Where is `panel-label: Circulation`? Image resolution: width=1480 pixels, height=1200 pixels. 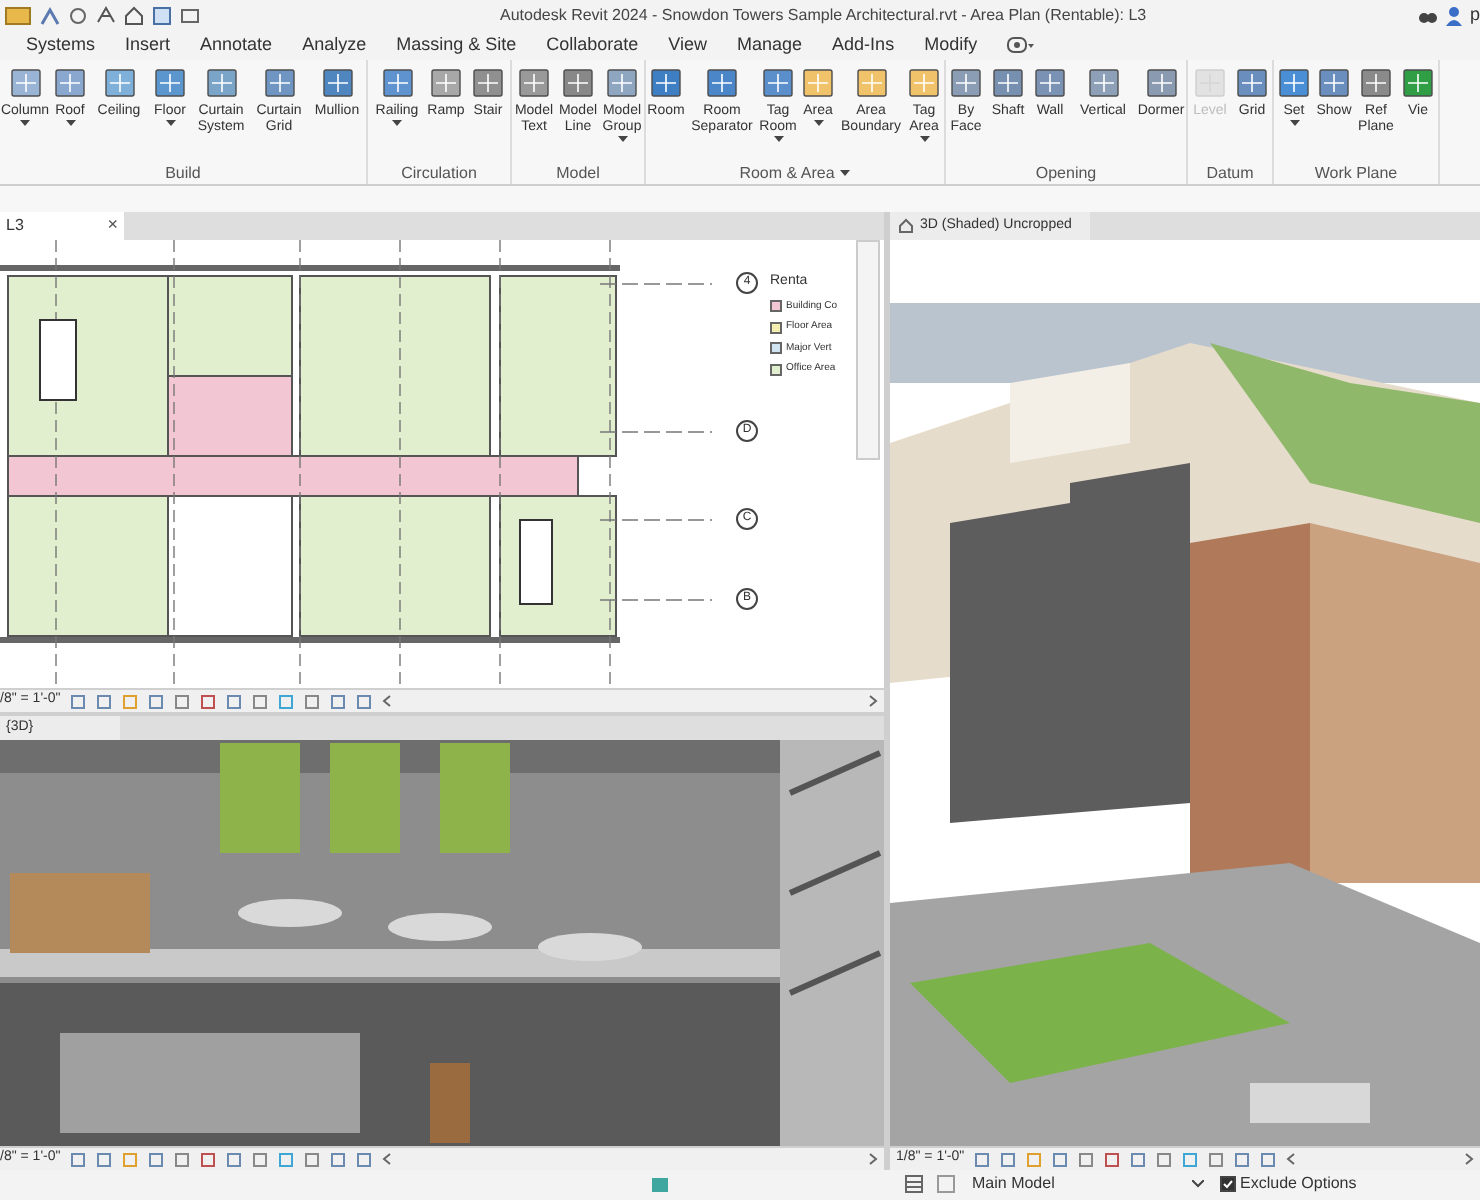 panel-label: Circulation is located at coordinates (439, 172).